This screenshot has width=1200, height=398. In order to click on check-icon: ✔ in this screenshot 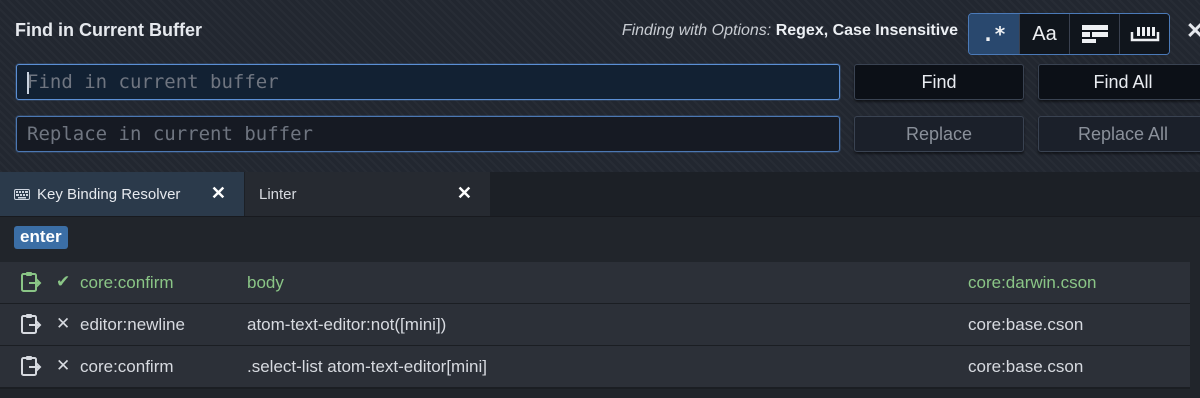, I will do `click(63, 281)`.